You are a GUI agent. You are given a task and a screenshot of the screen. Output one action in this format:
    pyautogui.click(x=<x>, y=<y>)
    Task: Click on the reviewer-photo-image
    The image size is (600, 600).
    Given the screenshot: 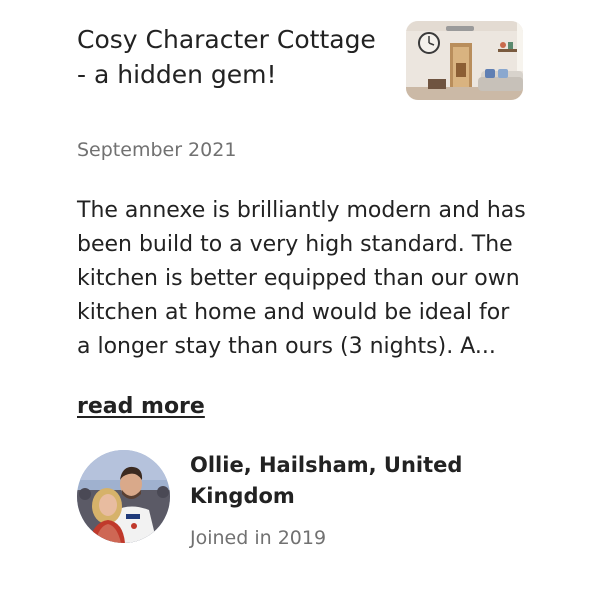 What is the action you would take?
    pyautogui.click(x=123, y=496)
    